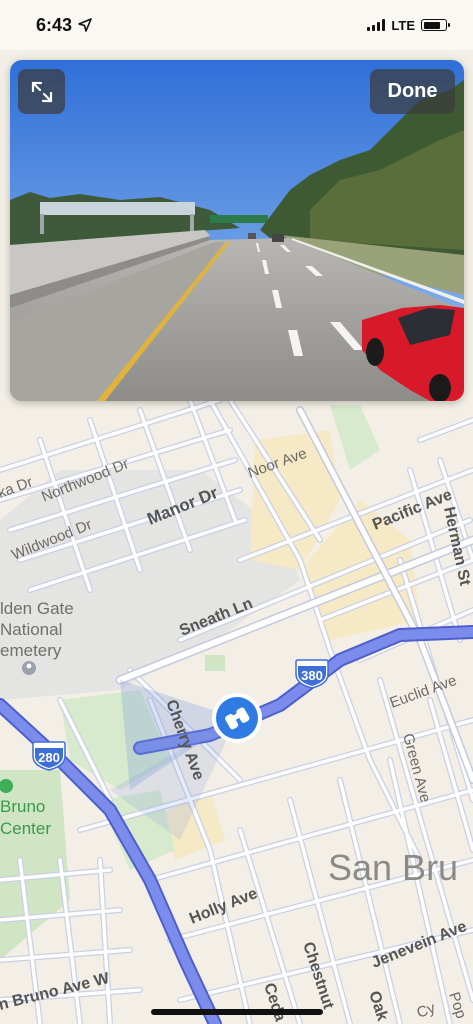 Image resolution: width=473 pixels, height=1024 pixels. What do you see at coordinates (25, 828) in the screenshot?
I see `bruno-center-label-2: Center` at bounding box center [25, 828].